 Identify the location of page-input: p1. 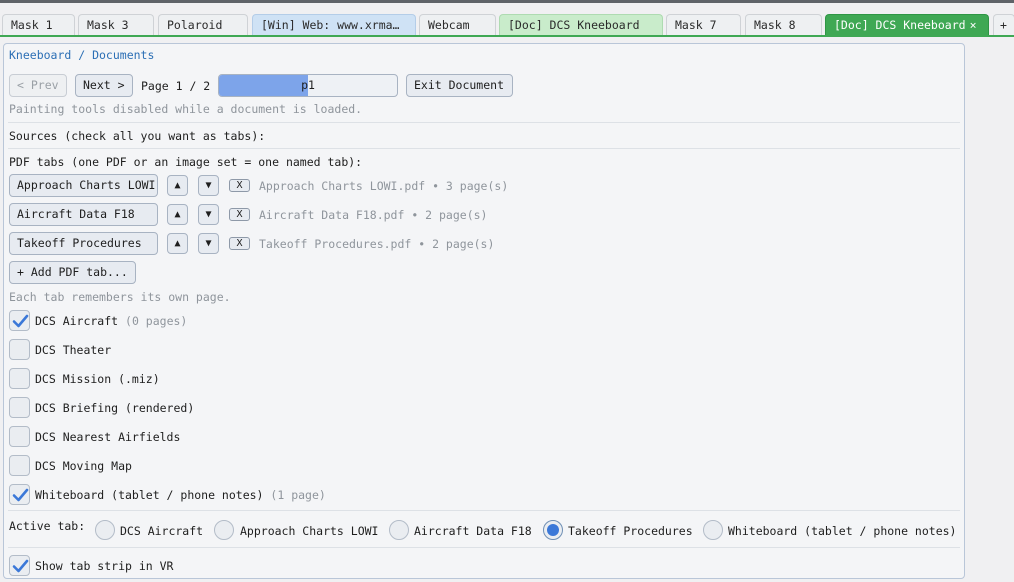
(308, 85).